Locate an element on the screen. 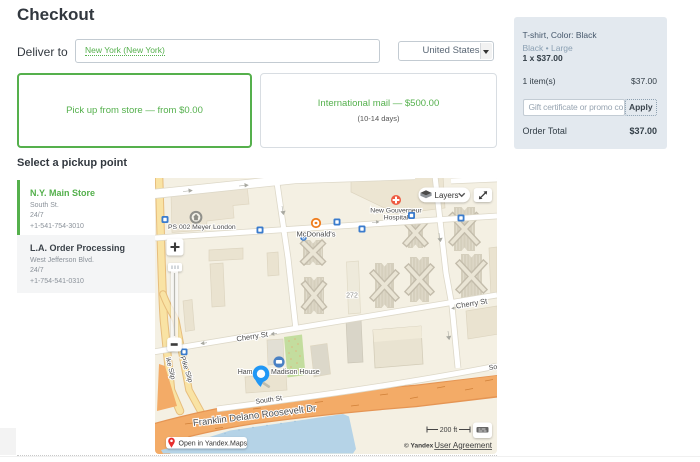 This screenshot has height=462, width=700. svg-text: Ham is located at coordinates (245, 372).